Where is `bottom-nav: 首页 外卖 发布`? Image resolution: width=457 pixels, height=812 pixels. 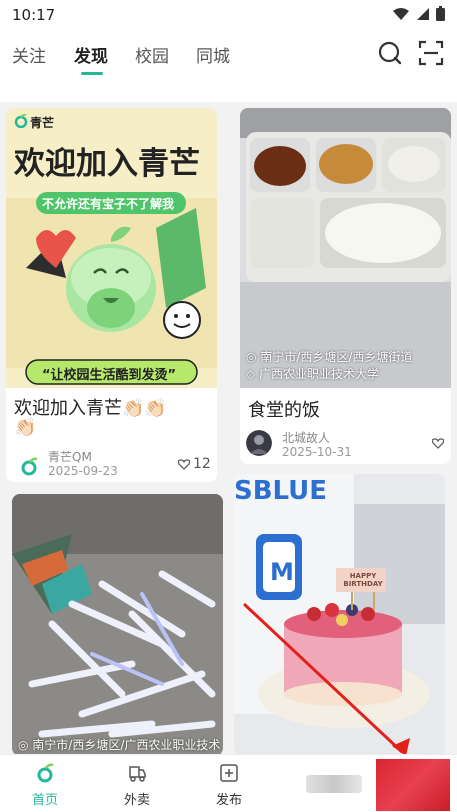
bottom-nav: 首页 外卖 发布 is located at coordinates (228, 783).